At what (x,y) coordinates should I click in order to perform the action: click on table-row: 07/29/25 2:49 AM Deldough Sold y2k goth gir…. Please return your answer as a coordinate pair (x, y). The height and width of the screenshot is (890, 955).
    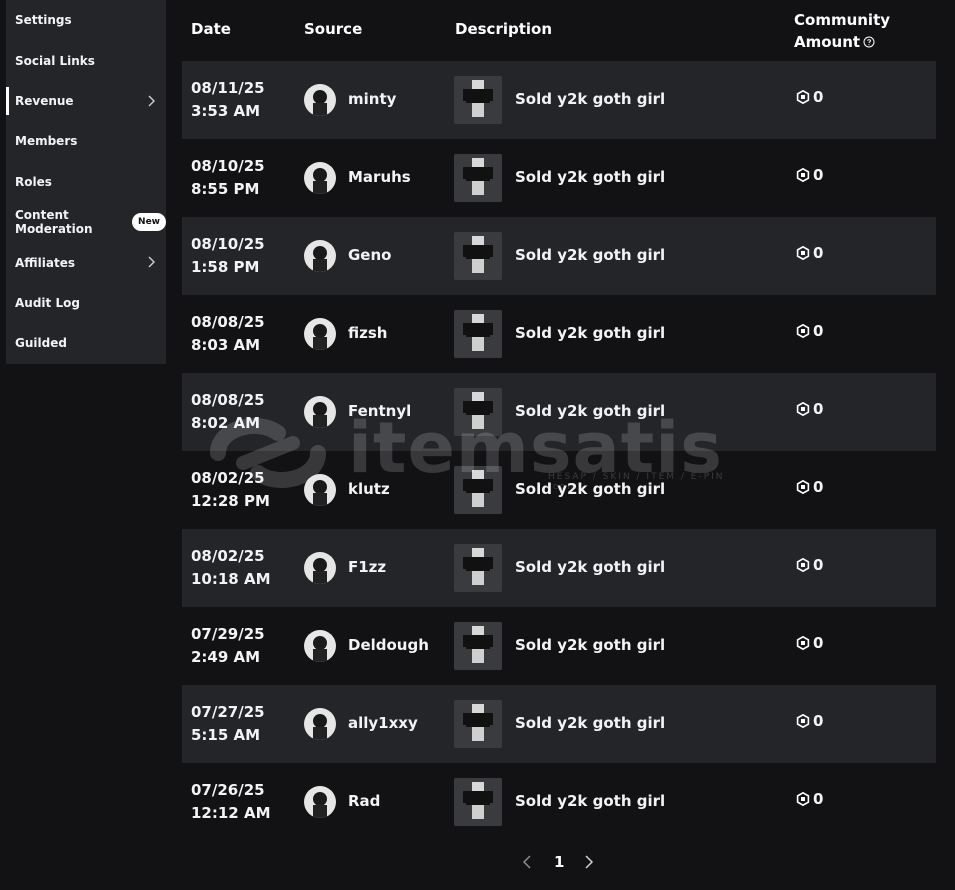
    Looking at the image, I should click on (559, 646).